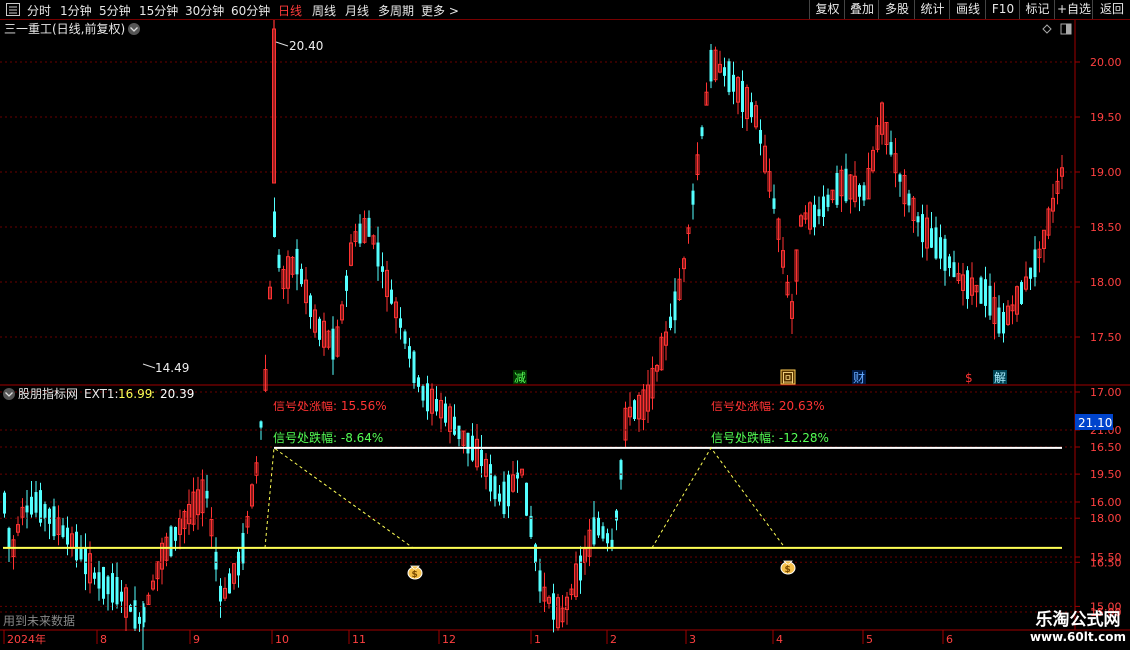 Image resolution: width=1130 pixels, height=650 pixels. Describe the element at coordinates (1077, 627) in the screenshot. I see `watermark: 乐淘公式网 www.60lt.com` at that location.